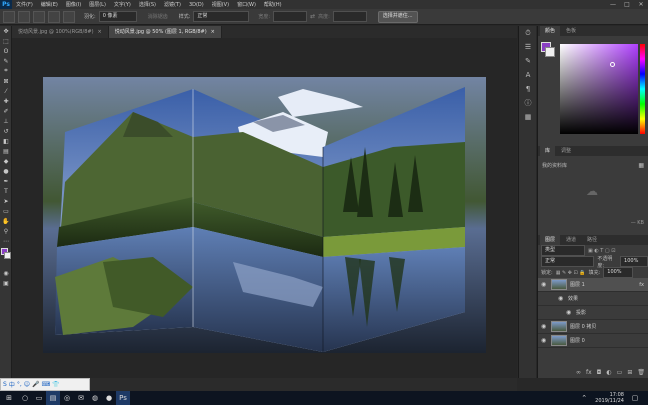  Describe the element at coordinates (6, 121) in the screenshot. I see `clone-stamp-tool-icon: ⊥` at that location.